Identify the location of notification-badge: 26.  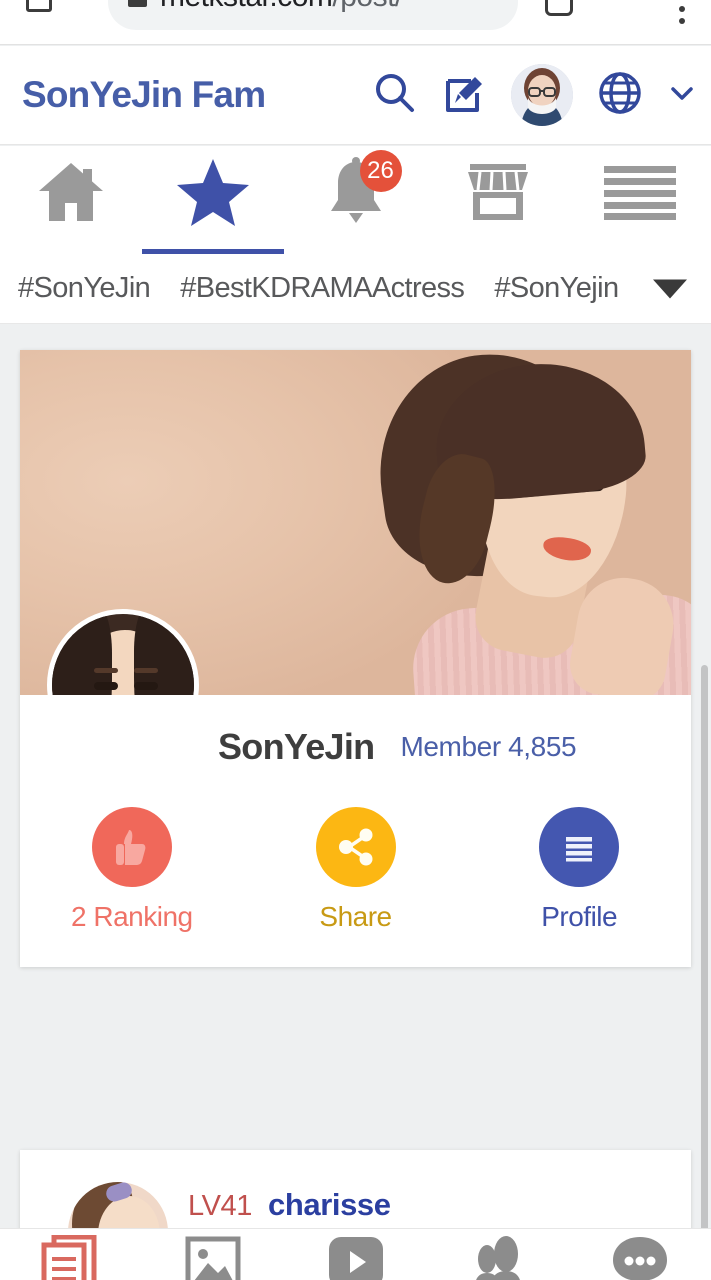
(380, 171).